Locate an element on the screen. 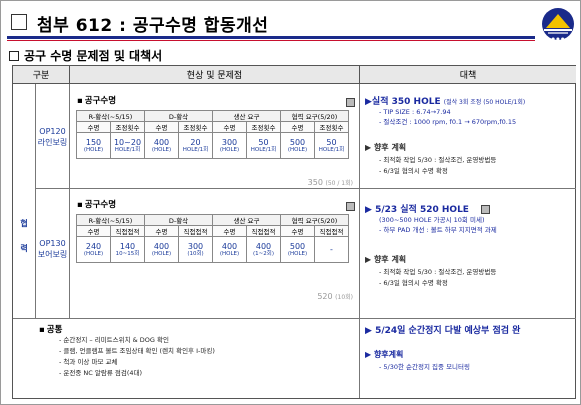 This screenshot has height=405, width=581. category-char-1: 협 is located at coordinates (24, 223).